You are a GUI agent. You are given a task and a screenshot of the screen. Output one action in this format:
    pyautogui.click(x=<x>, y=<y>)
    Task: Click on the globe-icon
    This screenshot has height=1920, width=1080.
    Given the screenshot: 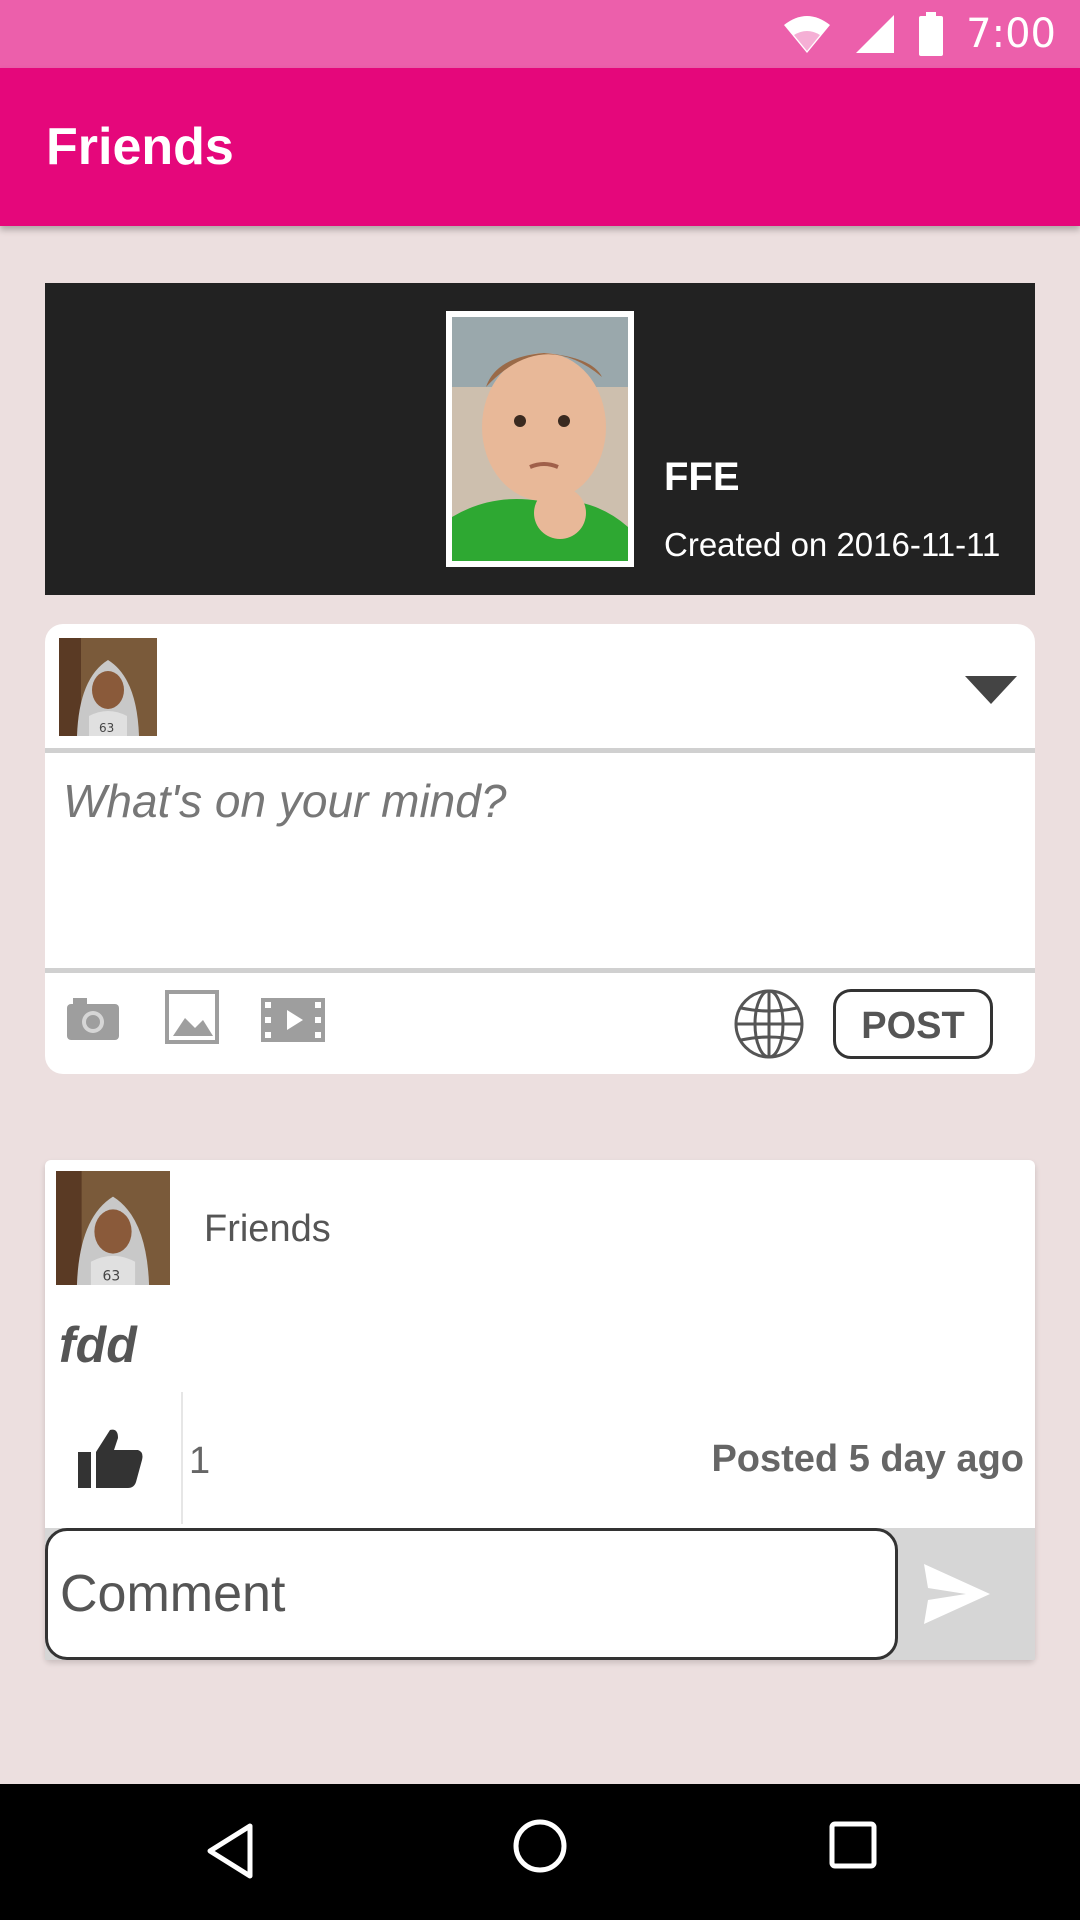 What is the action you would take?
    pyautogui.click(x=769, y=1026)
    